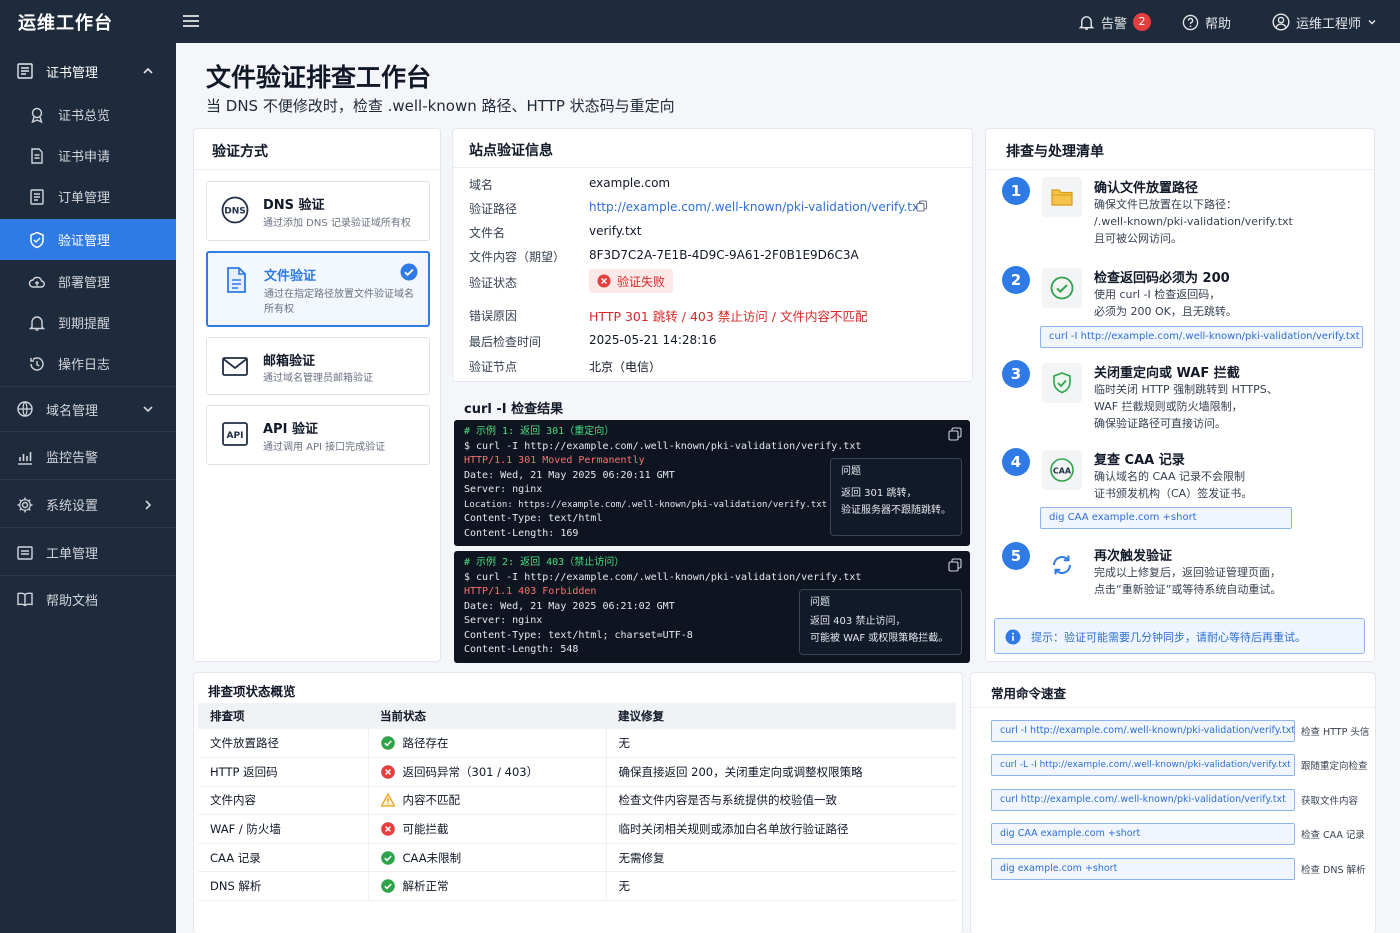 The width and height of the screenshot is (1400, 933). I want to click on field-label: 验证状态, so click(493, 283).